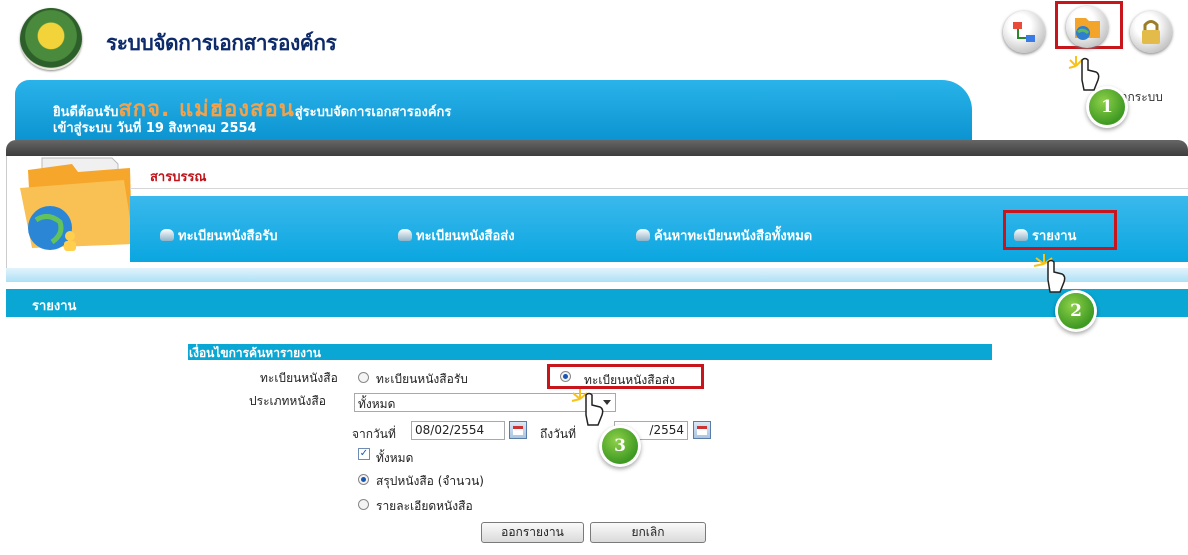  What do you see at coordinates (565, 376) in the screenshot?
I see `radio-outgoing-register` at bounding box center [565, 376].